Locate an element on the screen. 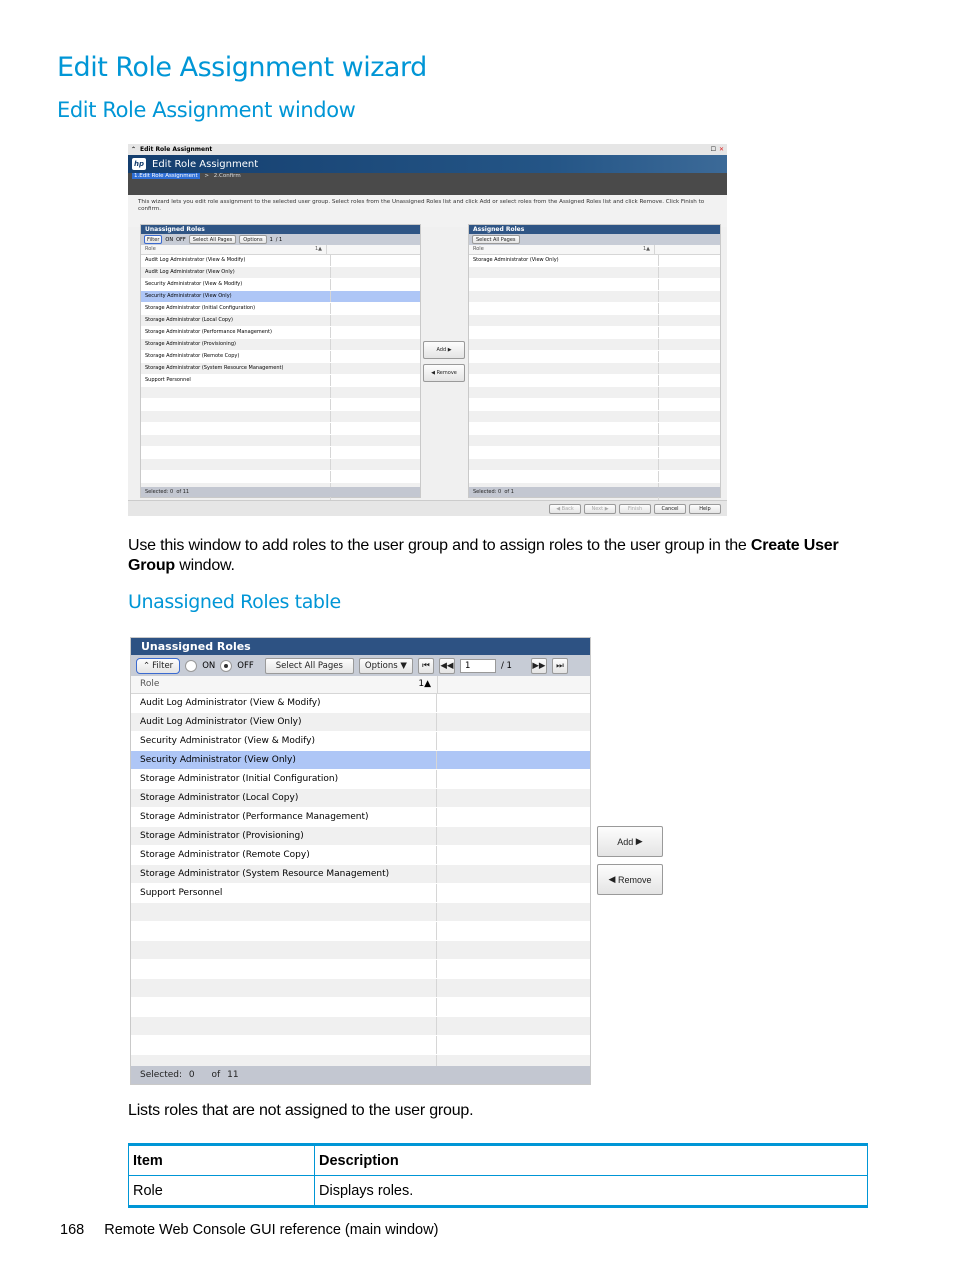  mini-filter-off: OFF is located at coordinates (181, 240).